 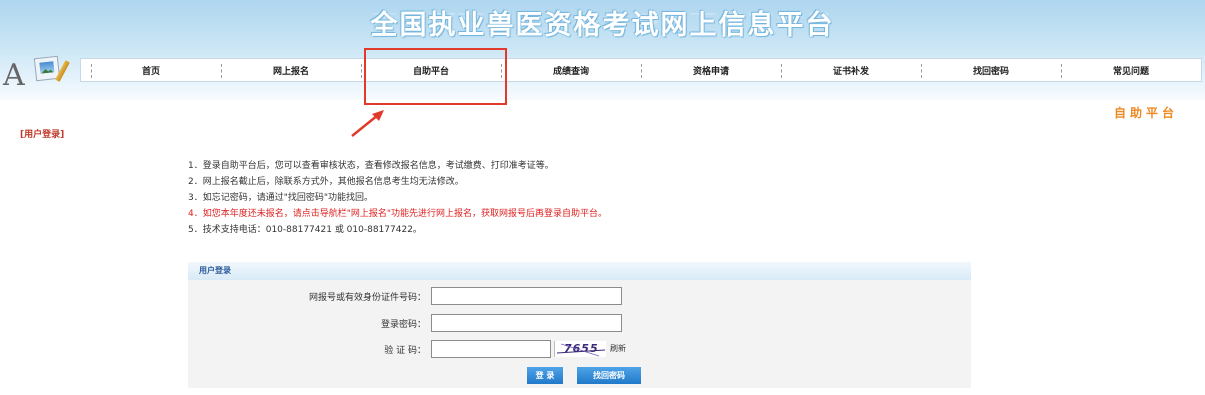 What do you see at coordinates (42, 135) in the screenshot?
I see `section-label: [用户登录]` at bounding box center [42, 135].